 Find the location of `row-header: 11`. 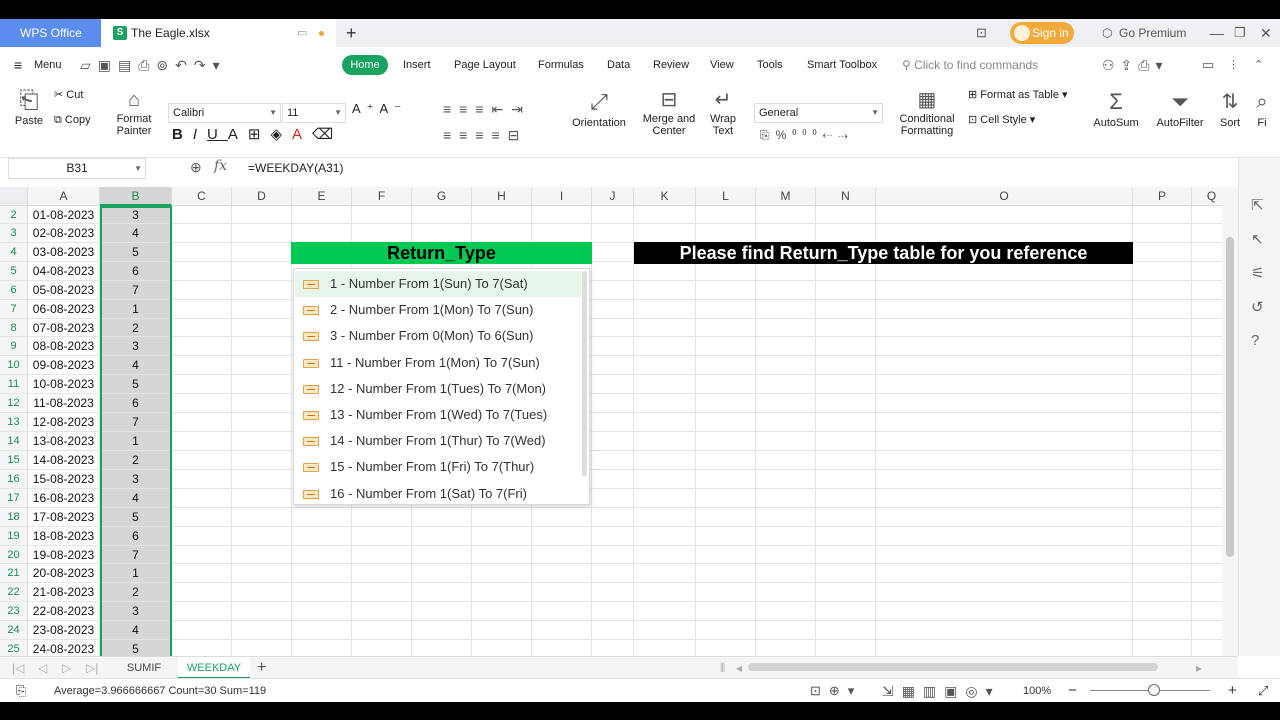

row-header: 11 is located at coordinates (14, 384).